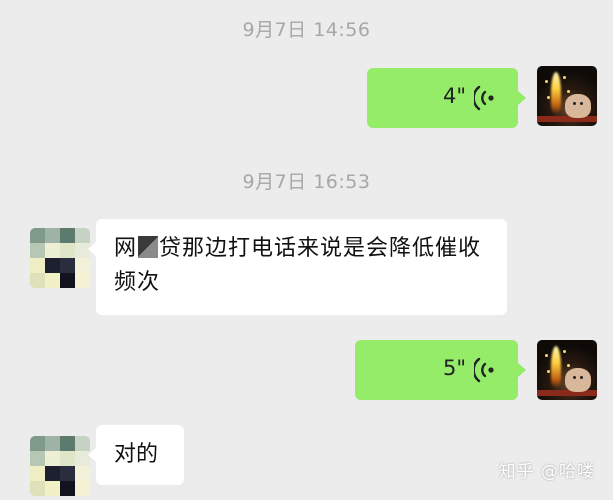 Image resolution: width=613 pixels, height=500 pixels. What do you see at coordinates (306, 182) in the screenshot?
I see `chat-timestamp: 9月7日 16:53` at bounding box center [306, 182].